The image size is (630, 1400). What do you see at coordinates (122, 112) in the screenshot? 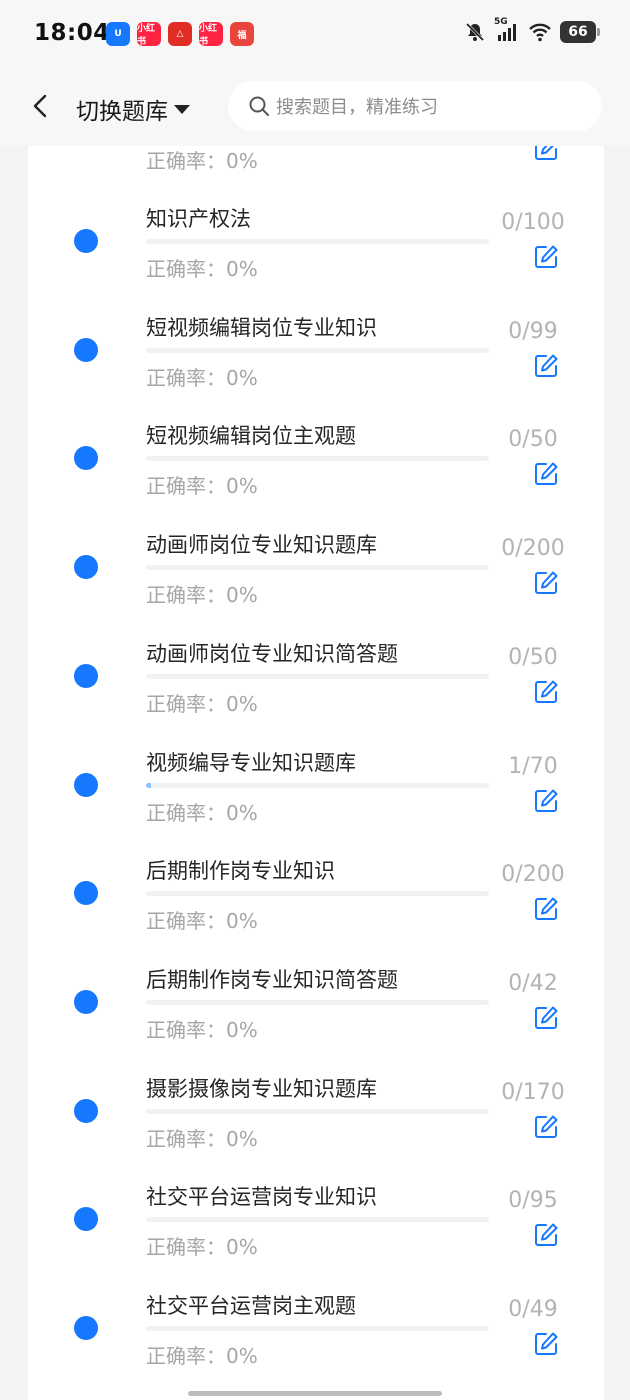
I see `page-title: 切换题库` at bounding box center [122, 112].